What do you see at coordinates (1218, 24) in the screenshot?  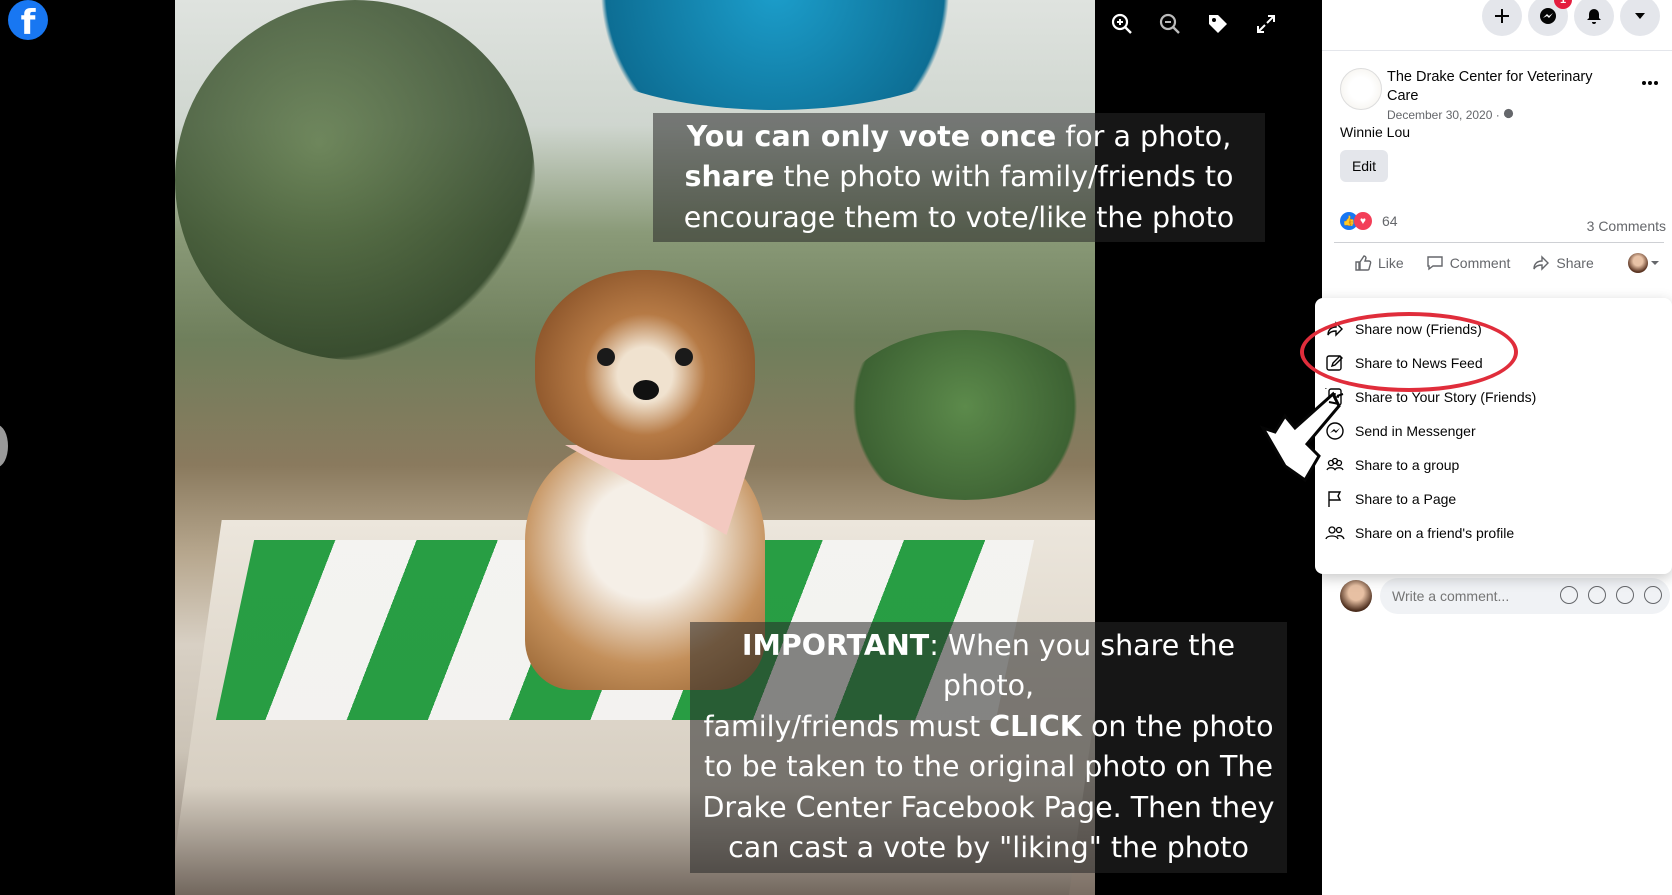 I see `tag-icon` at bounding box center [1218, 24].